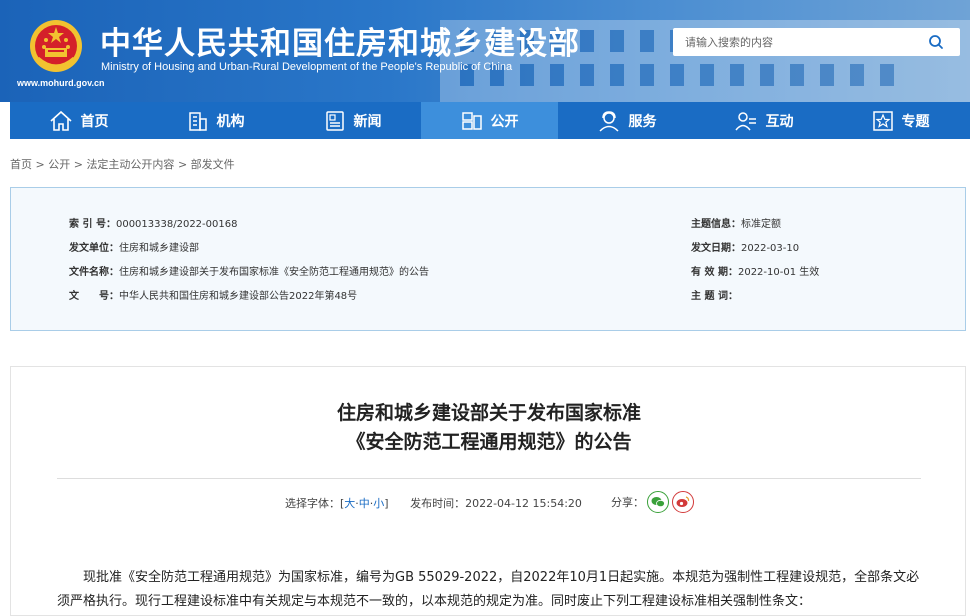  I want to click on meta-filename: 文件名称：住房和城乡建设部关于发布国家标准《安全防范工程通用规范》的公告, so click(249, 272).